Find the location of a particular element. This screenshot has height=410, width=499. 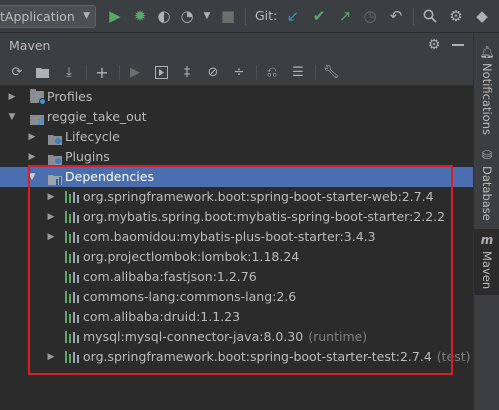

settings-icon: ⚙ is located at coordinates (456, 16).